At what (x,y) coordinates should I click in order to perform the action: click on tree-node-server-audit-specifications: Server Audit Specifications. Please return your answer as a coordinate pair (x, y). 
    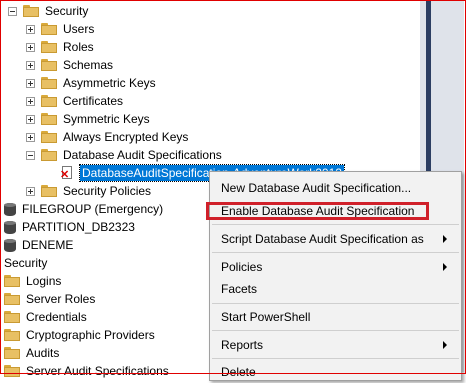
    Looking at the image, I should click on (86, 371).